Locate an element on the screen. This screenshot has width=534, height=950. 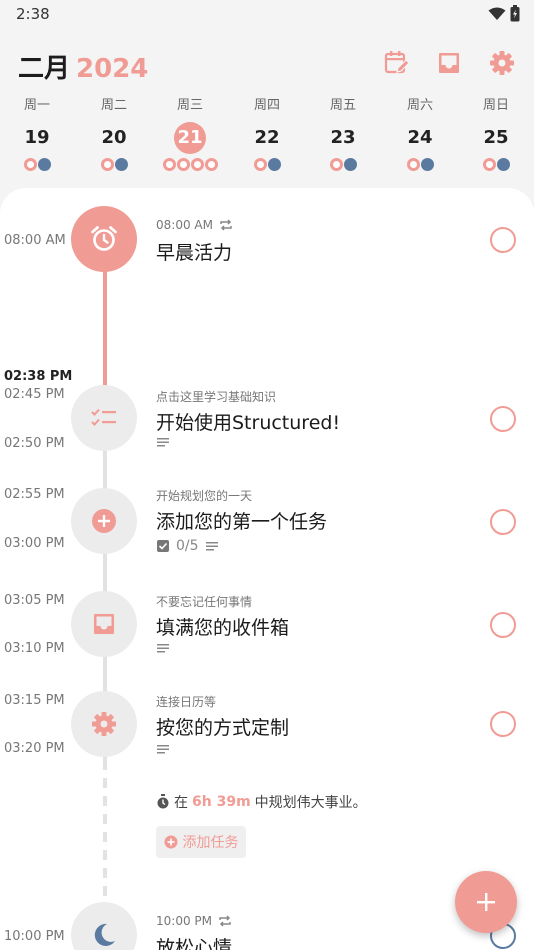
day-of-week: 周二 is located at coordinates (113, 105).